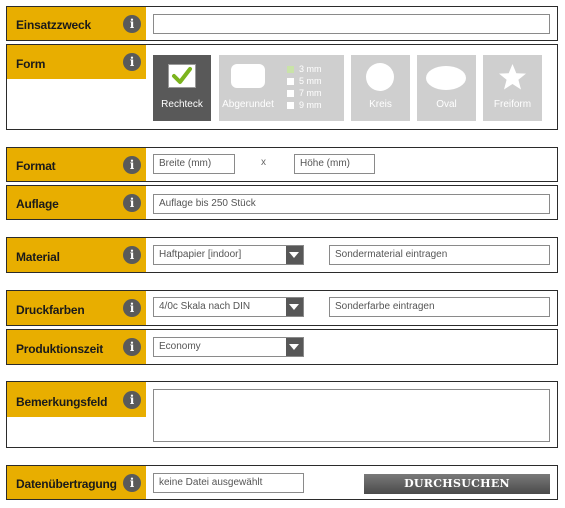 This screenshot has width=565, height=508. Describe the element at coordinates (205, 306) in the screenshot. I see `druckfarben-selected-value: 4/0c Skala nach DIN` at that location.